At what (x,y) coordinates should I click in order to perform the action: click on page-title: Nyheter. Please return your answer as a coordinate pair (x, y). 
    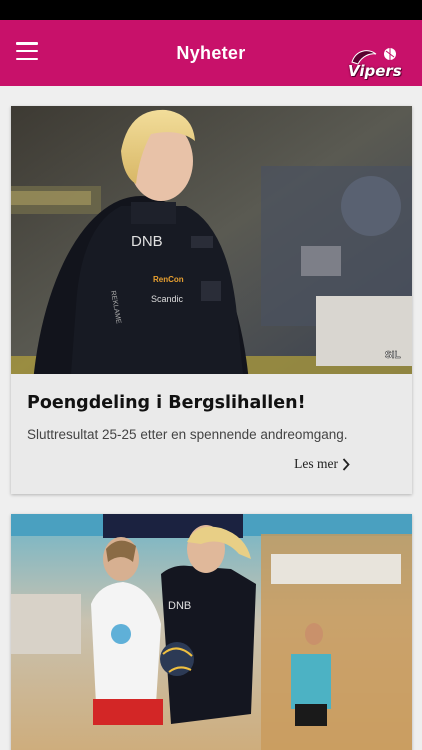
    Looking at the image, I should click on (211, 52).